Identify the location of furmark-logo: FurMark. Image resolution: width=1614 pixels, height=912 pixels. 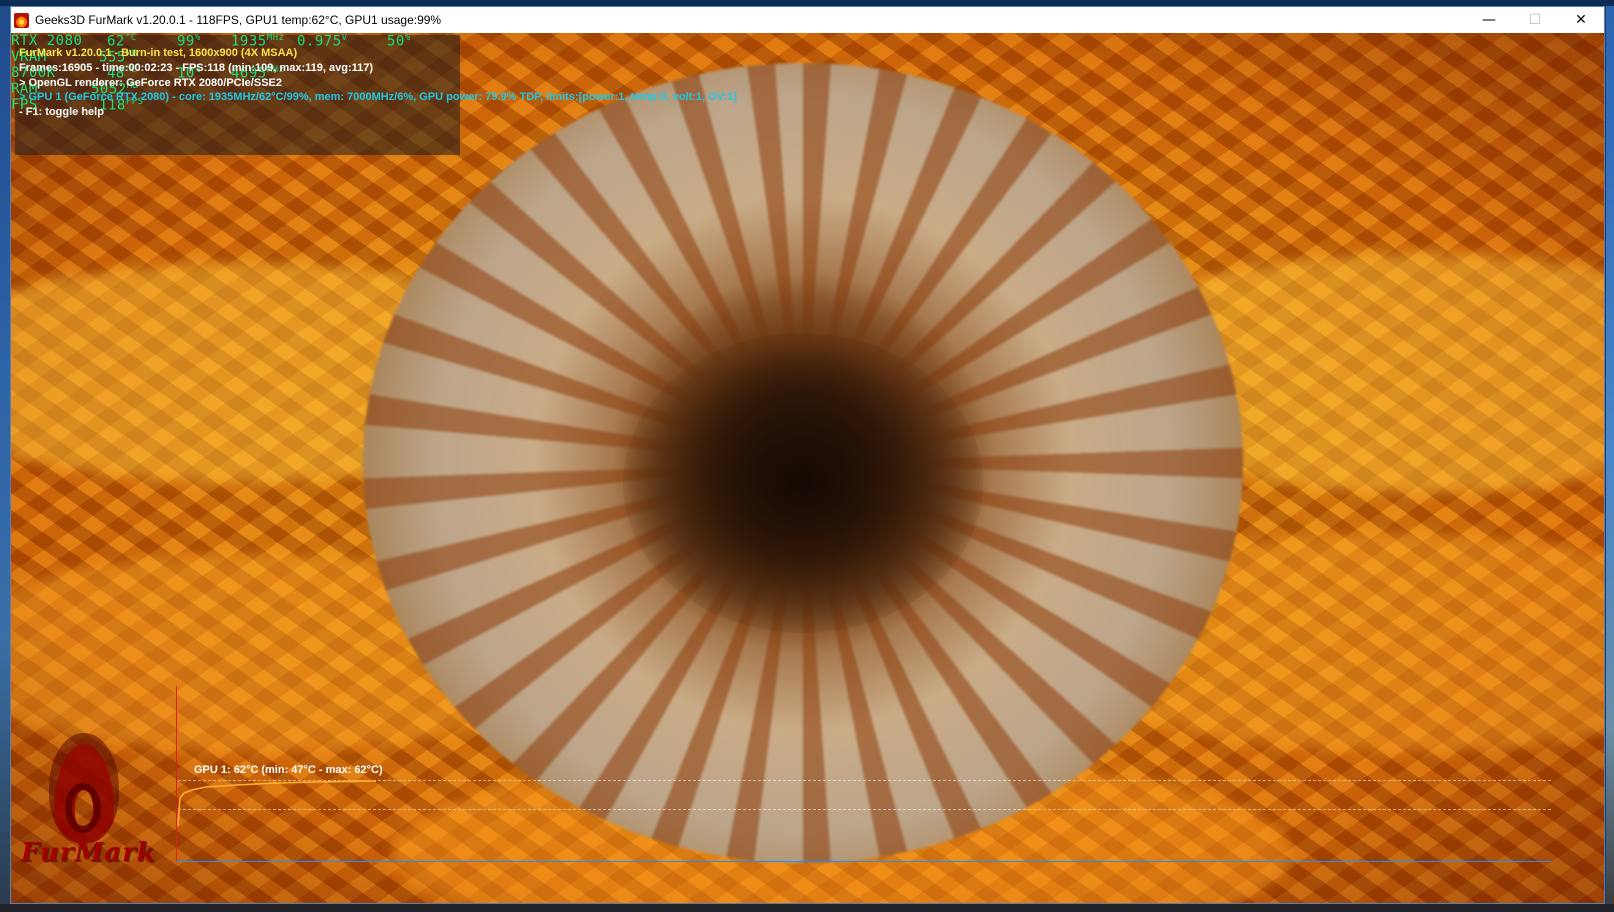
(96, 803).